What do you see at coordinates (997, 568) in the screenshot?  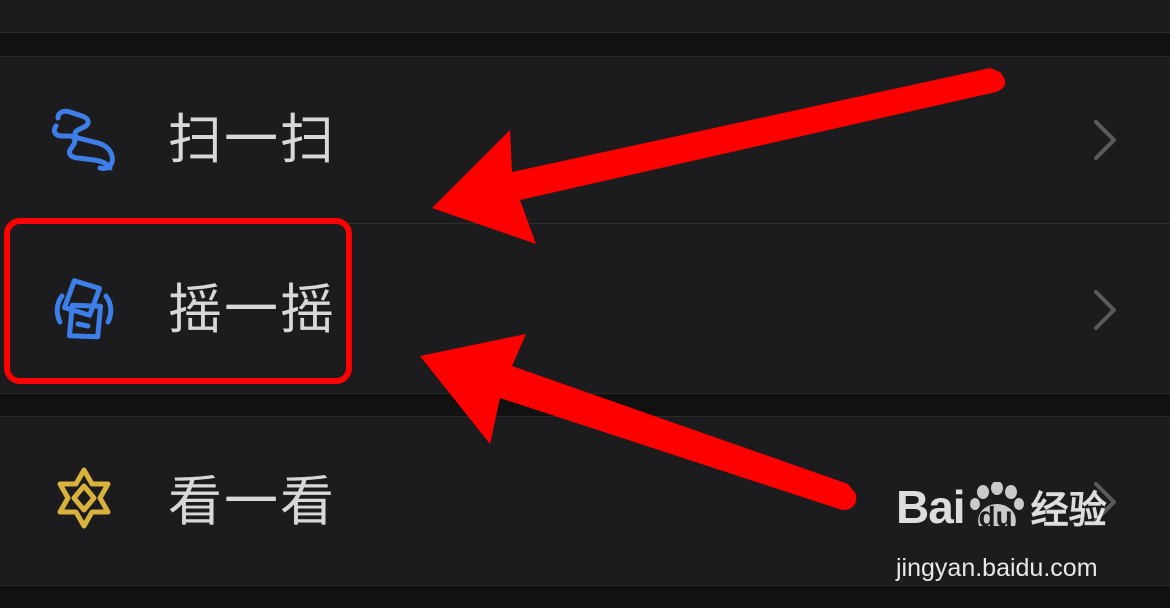 I see `watermark-url: jingyan.baidu.com` at bounding box center [997, 568].